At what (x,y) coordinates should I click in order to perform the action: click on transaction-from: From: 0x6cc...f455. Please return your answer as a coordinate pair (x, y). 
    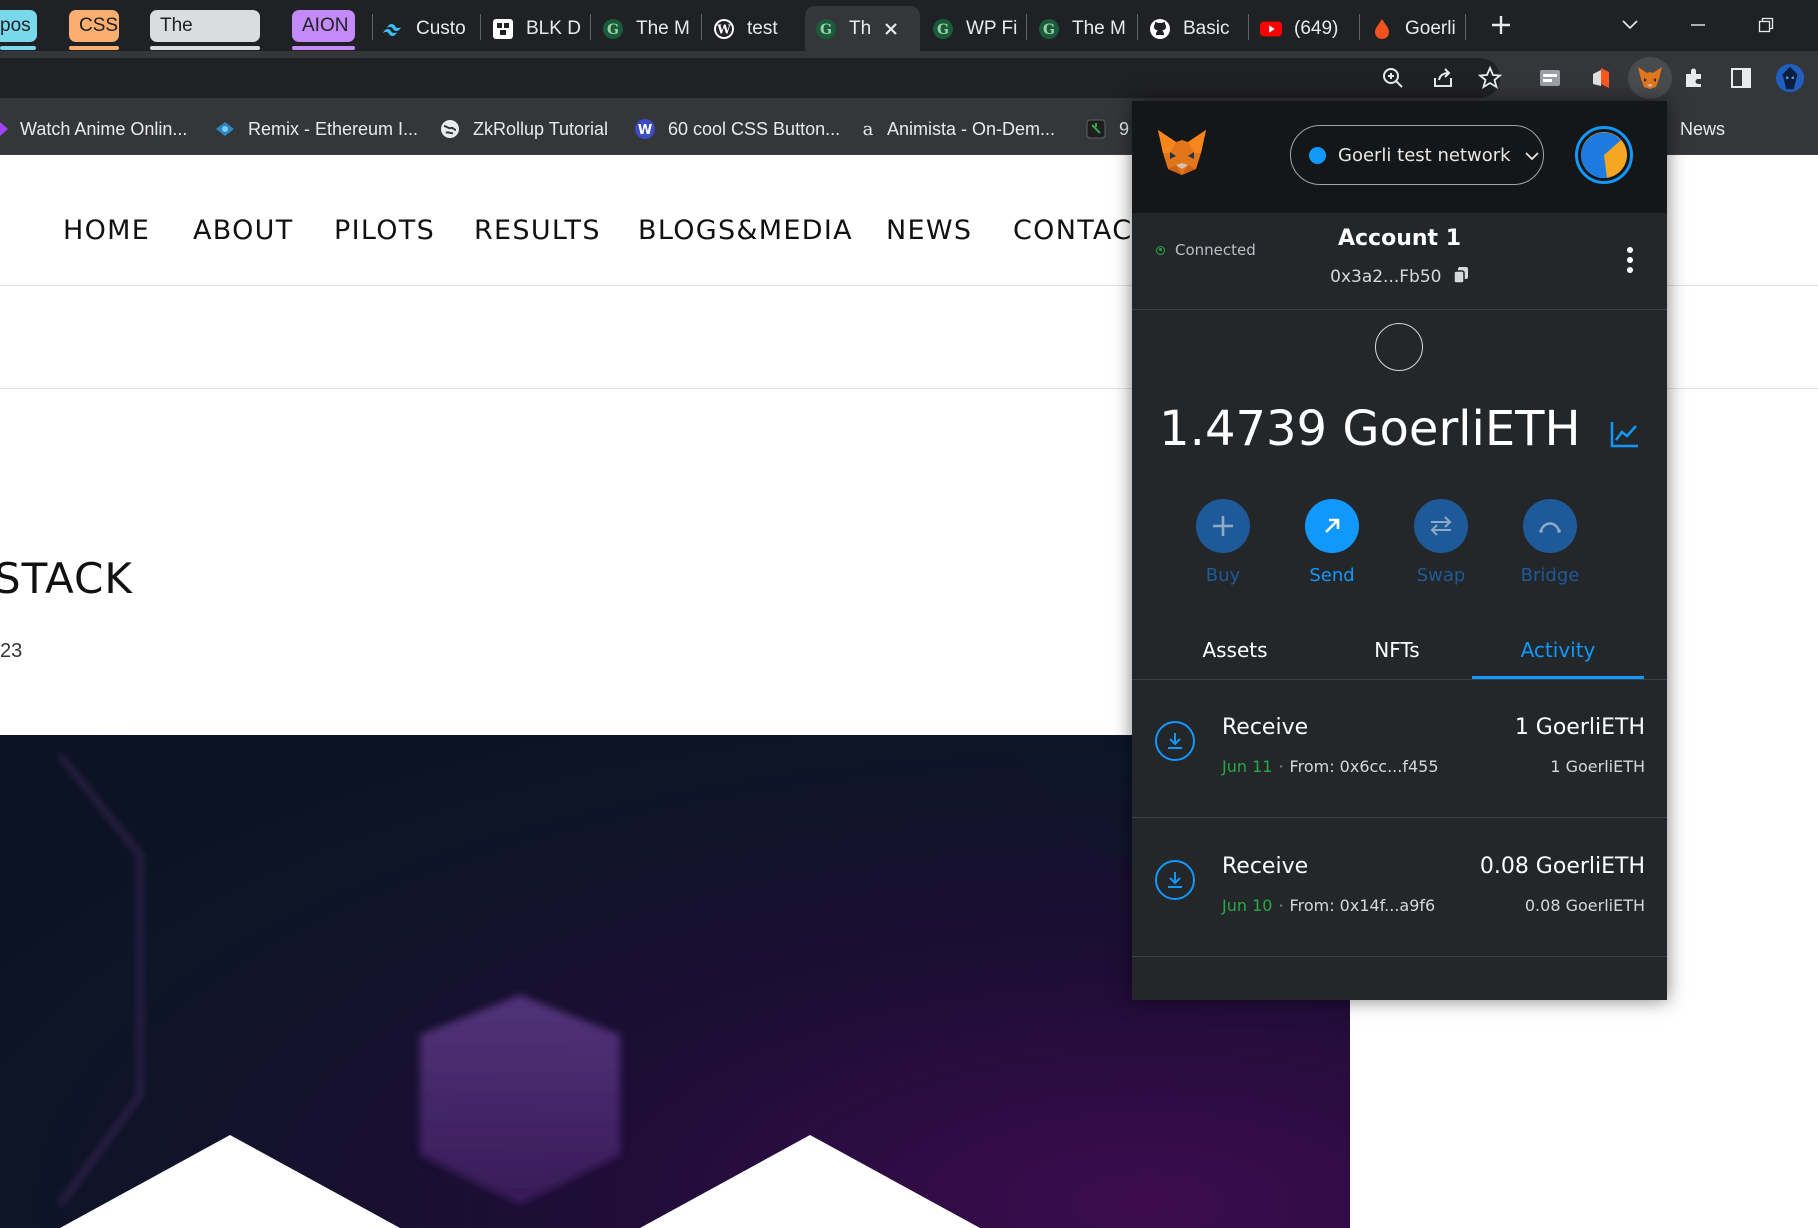
    Looking at the image, I should click on (1364, 766).